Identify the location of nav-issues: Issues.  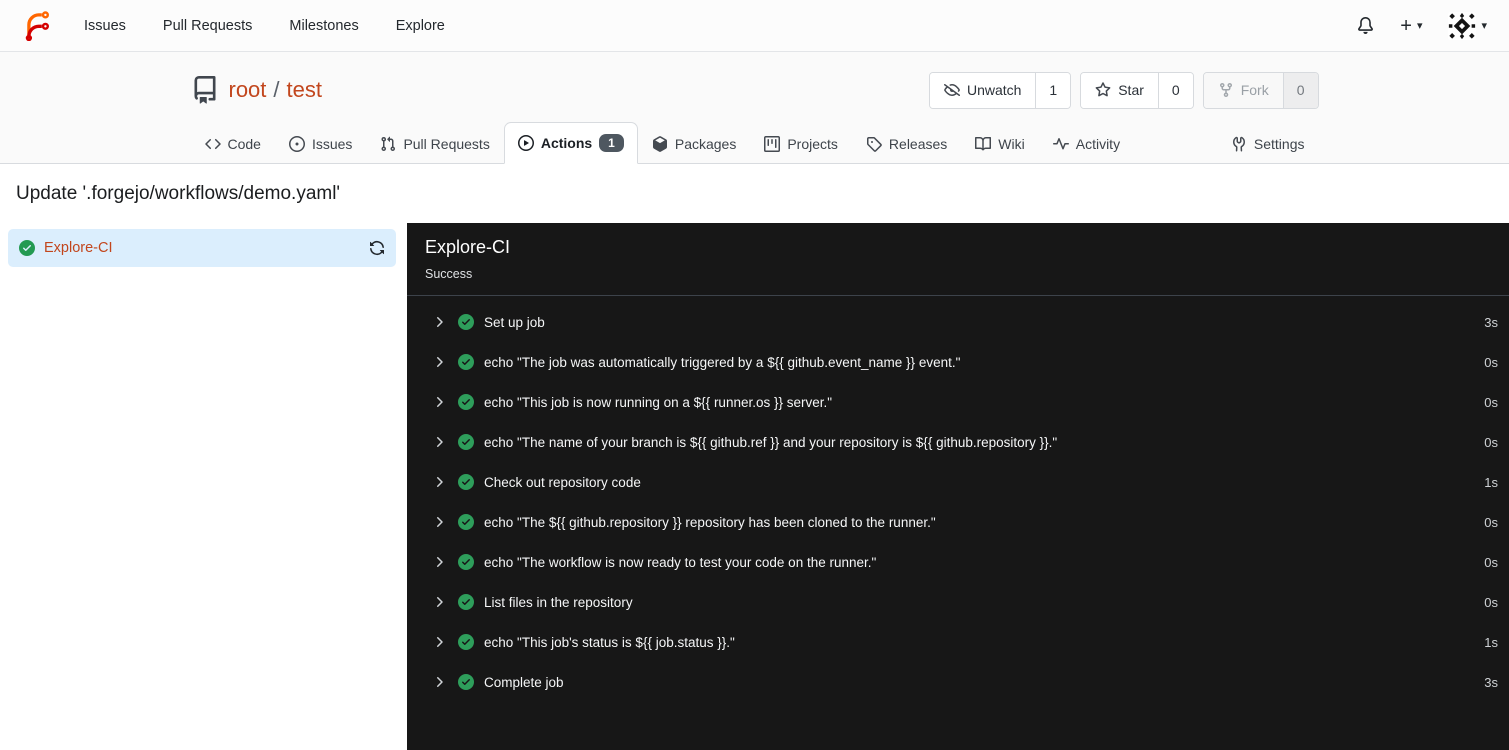
(105, 26).